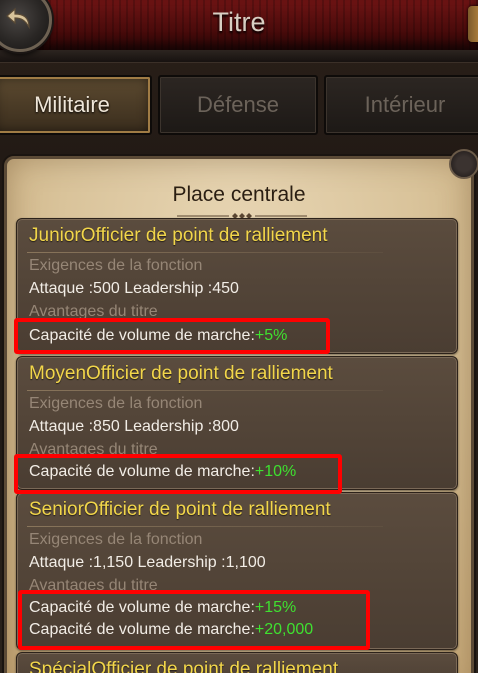 Image resolution: width=478 pixels, height=673 pixels. I want to click on rank-title: SpécialOfficier de point de ralliement, so click(184, 666).